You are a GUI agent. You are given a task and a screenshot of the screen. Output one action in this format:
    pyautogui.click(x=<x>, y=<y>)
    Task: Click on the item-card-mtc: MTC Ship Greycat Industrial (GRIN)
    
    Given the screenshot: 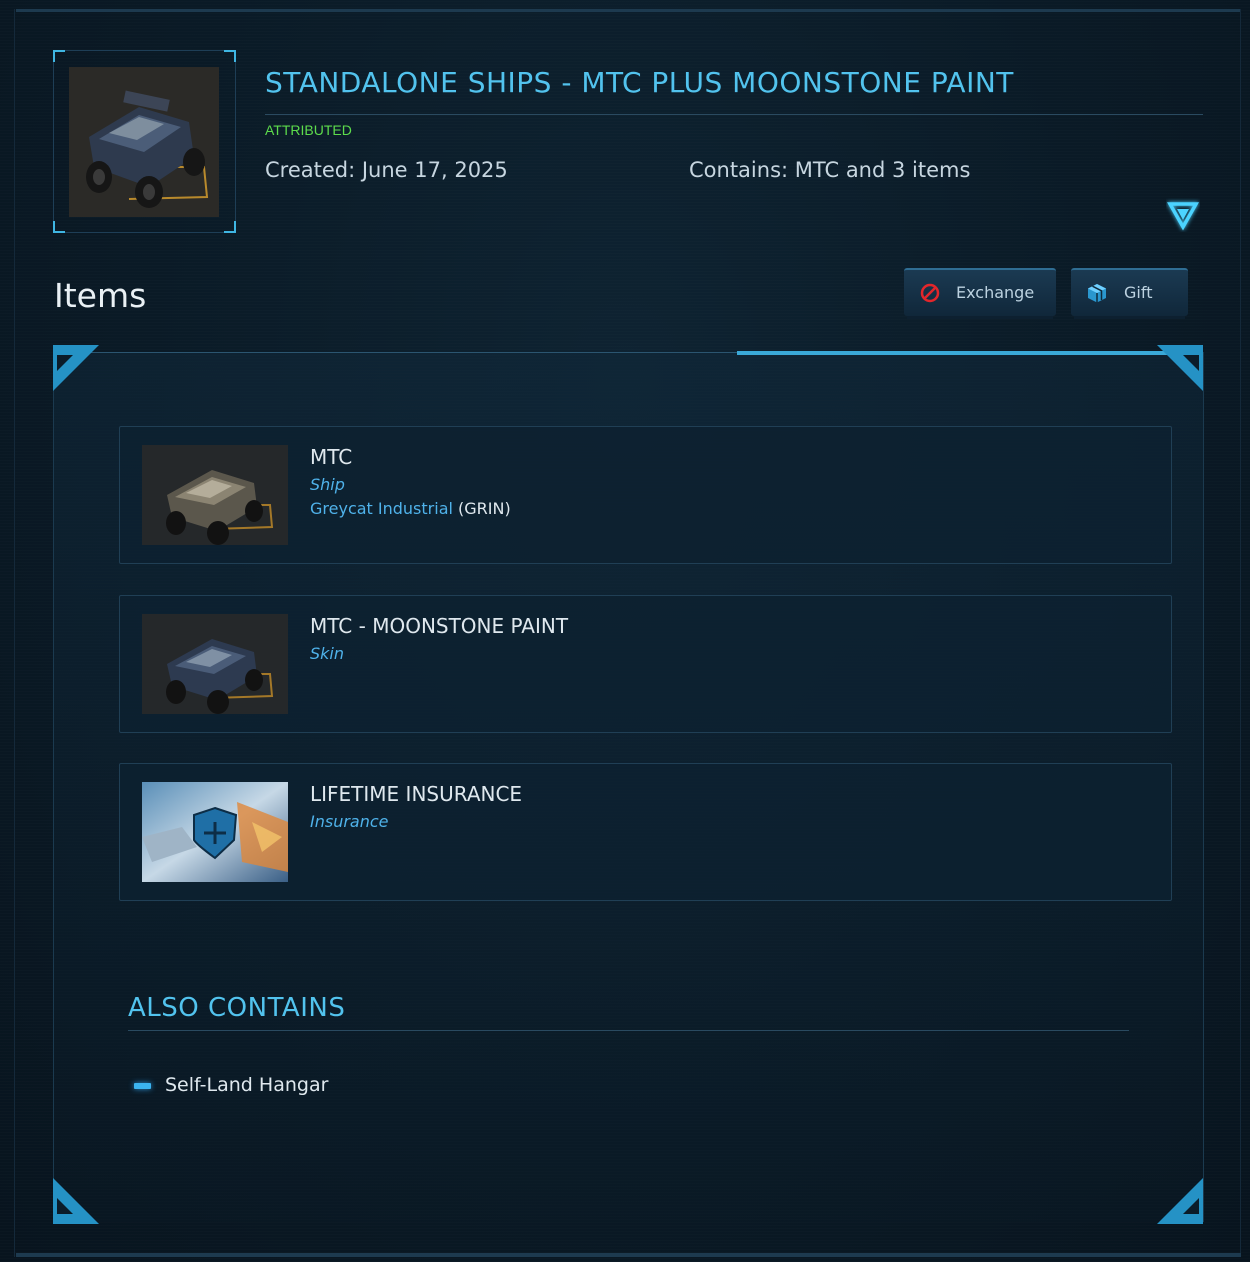 What is the action you would take?
    pyautogui.click(x=645, y=495)
    